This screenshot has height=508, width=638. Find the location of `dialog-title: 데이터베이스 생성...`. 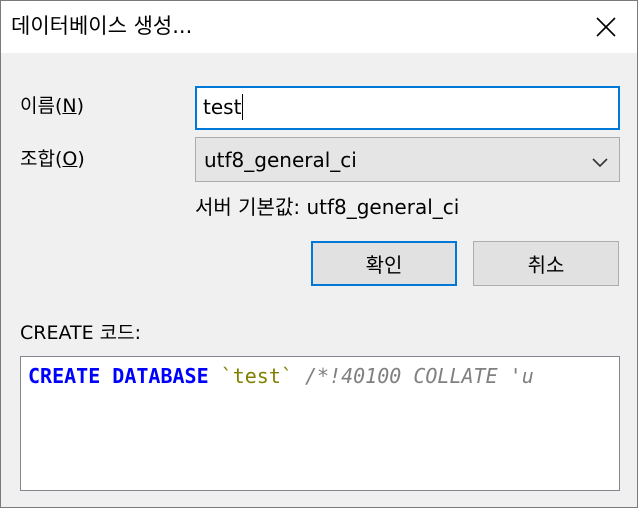

dialog-title: 데이터베이스 생성... is located at coordinates (102, 26).